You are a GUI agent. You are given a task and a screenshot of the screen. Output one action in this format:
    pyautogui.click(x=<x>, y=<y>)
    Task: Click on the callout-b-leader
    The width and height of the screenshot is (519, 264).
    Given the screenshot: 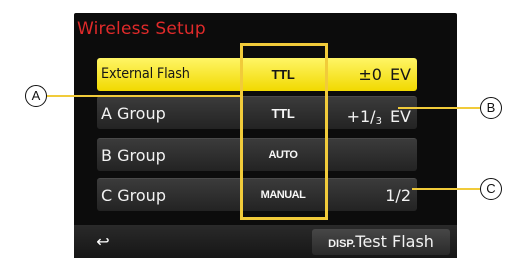 What is the action you would take?
    pyautogui.click(x=439, y=108)
    